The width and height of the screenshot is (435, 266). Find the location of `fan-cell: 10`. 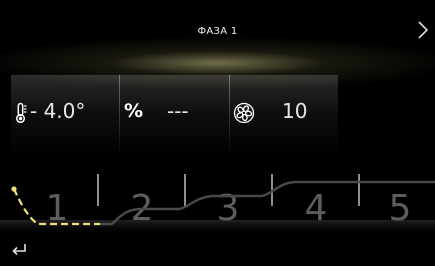

fan-cell: 10 is located at coordinates (284, 116).